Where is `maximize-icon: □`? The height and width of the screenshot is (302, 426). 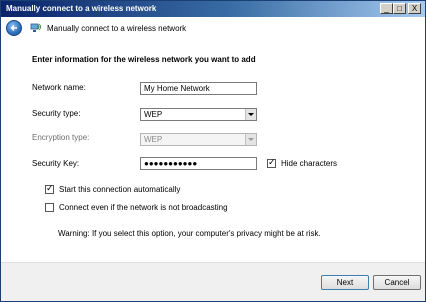 maximize-icon: □ is located at coordinates (399, 8).